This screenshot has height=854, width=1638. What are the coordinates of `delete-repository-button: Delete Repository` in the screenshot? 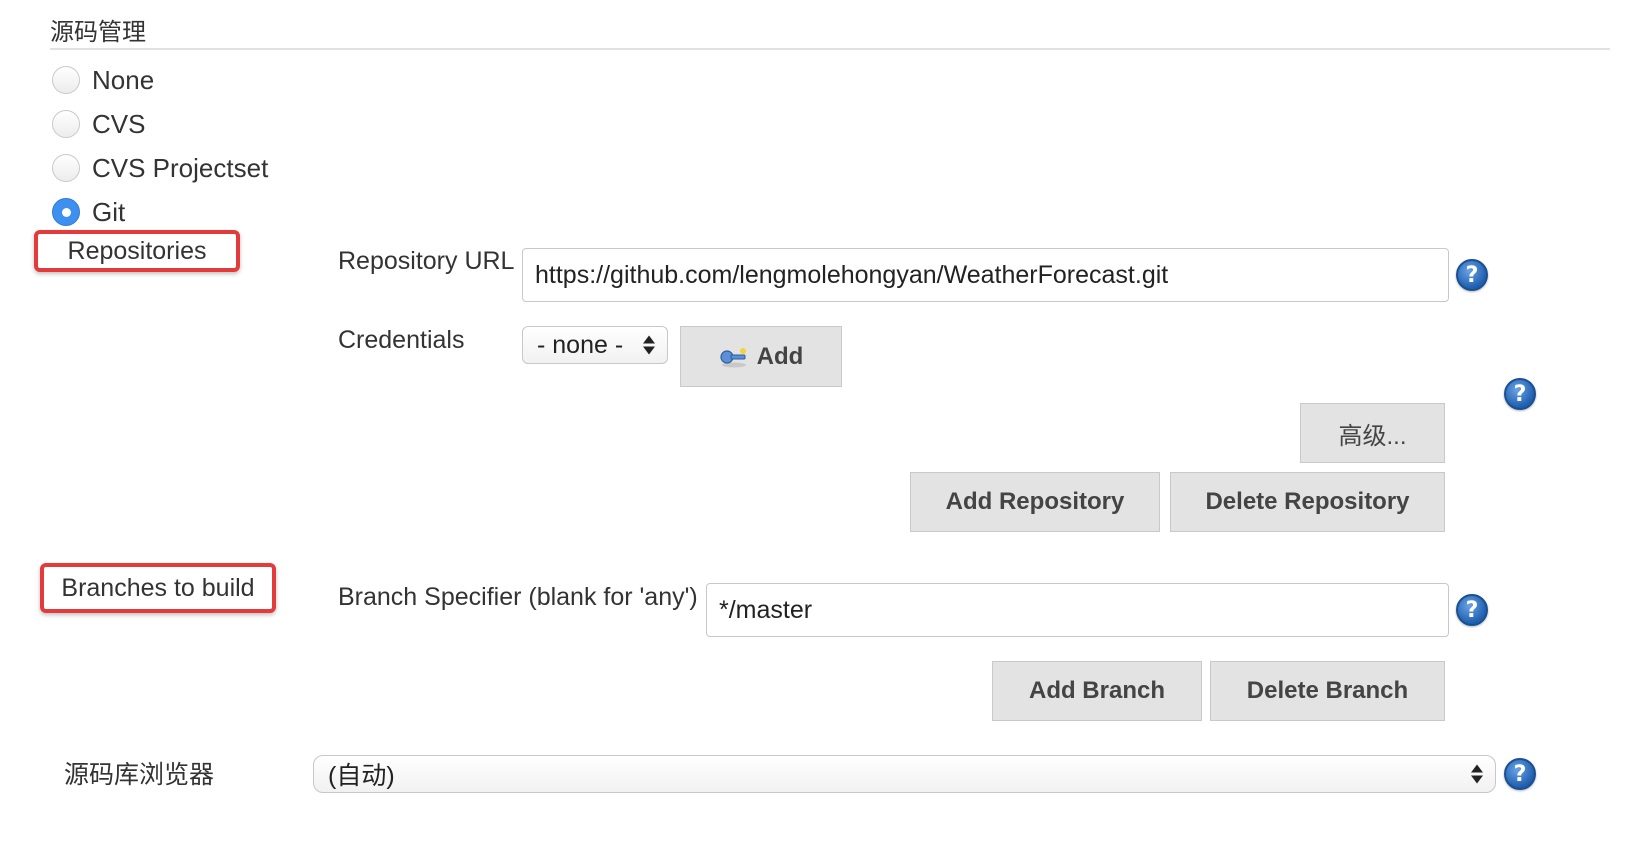 It's located at (1307, 502).